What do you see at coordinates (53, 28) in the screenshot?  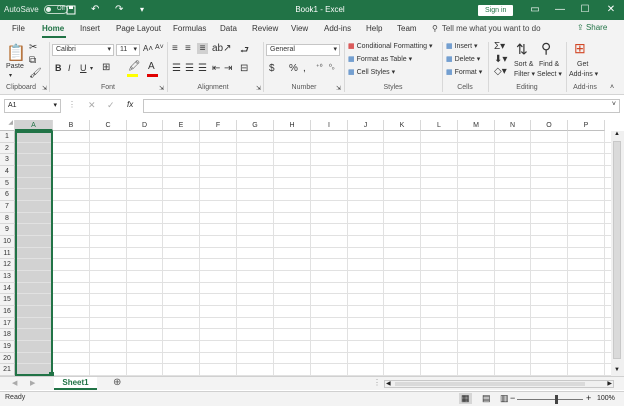 I see `tab-home: Home` at bounding box center [53, 28].